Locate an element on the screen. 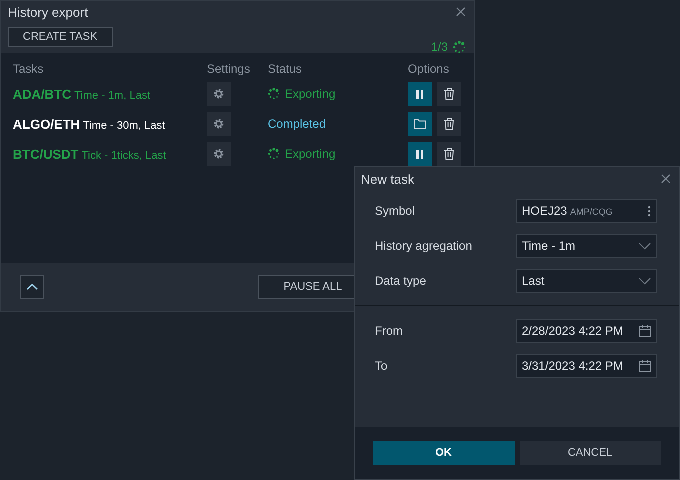 This screenshot has width=680, height=480. column-header: Tasks is located at coordinates (29, 69).